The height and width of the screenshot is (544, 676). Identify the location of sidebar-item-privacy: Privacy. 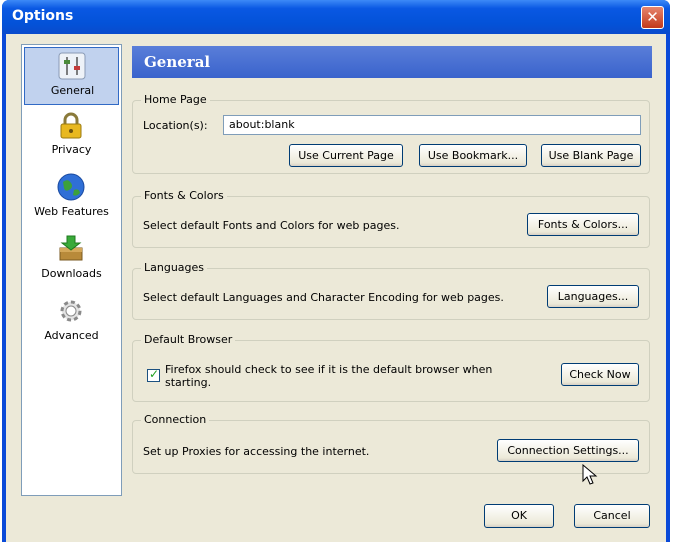
(71, 136).